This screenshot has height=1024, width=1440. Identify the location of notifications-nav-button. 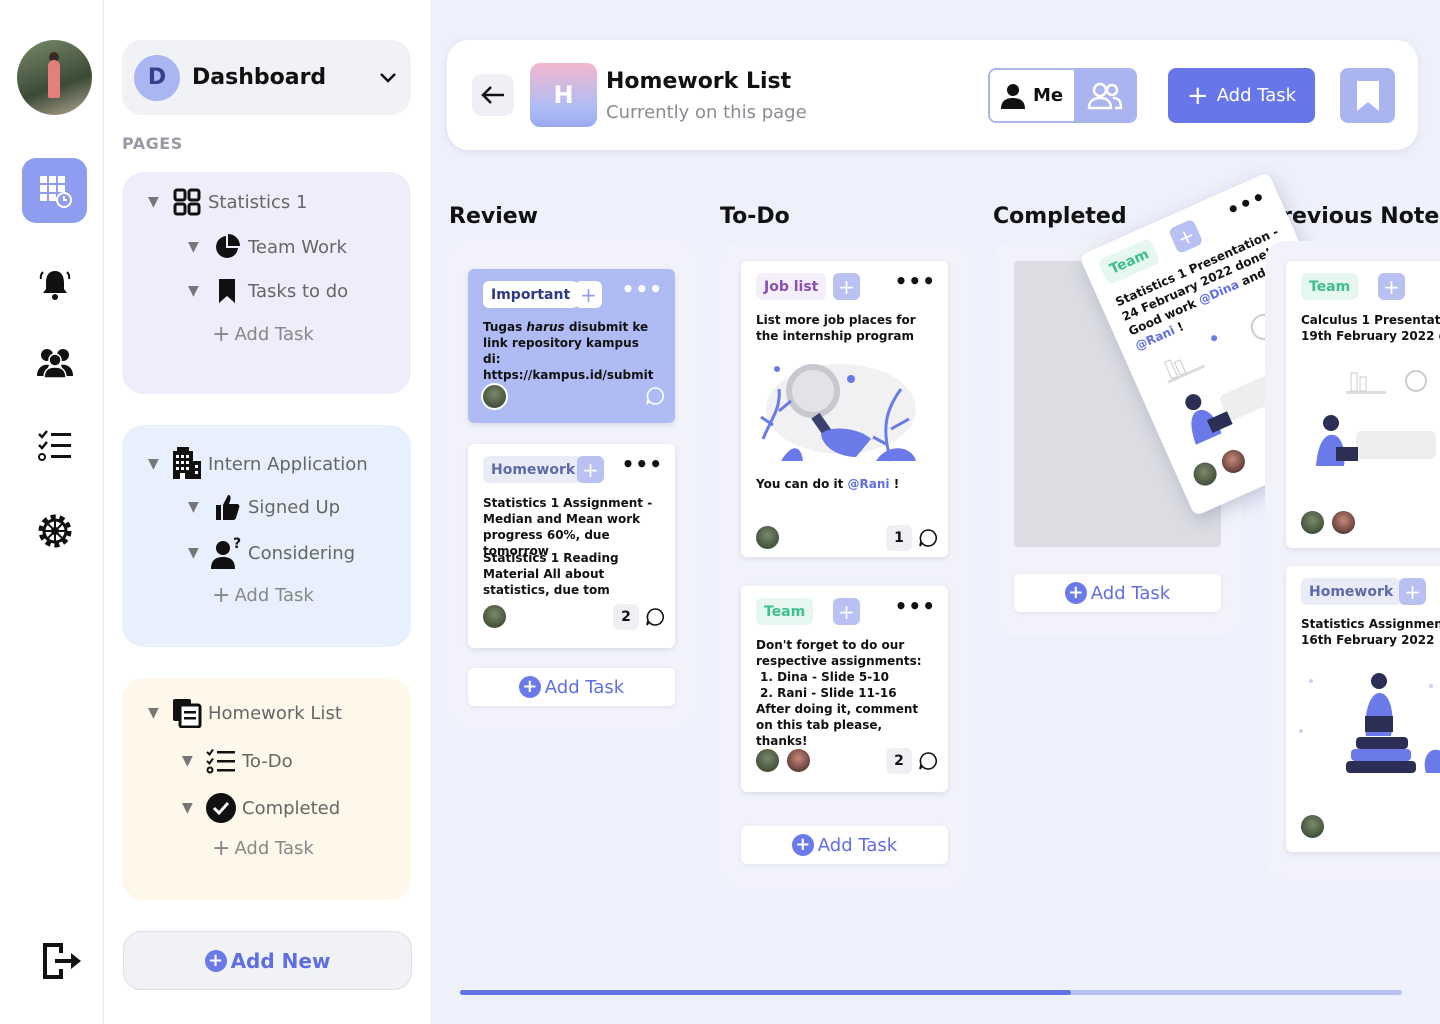
(54, 284).